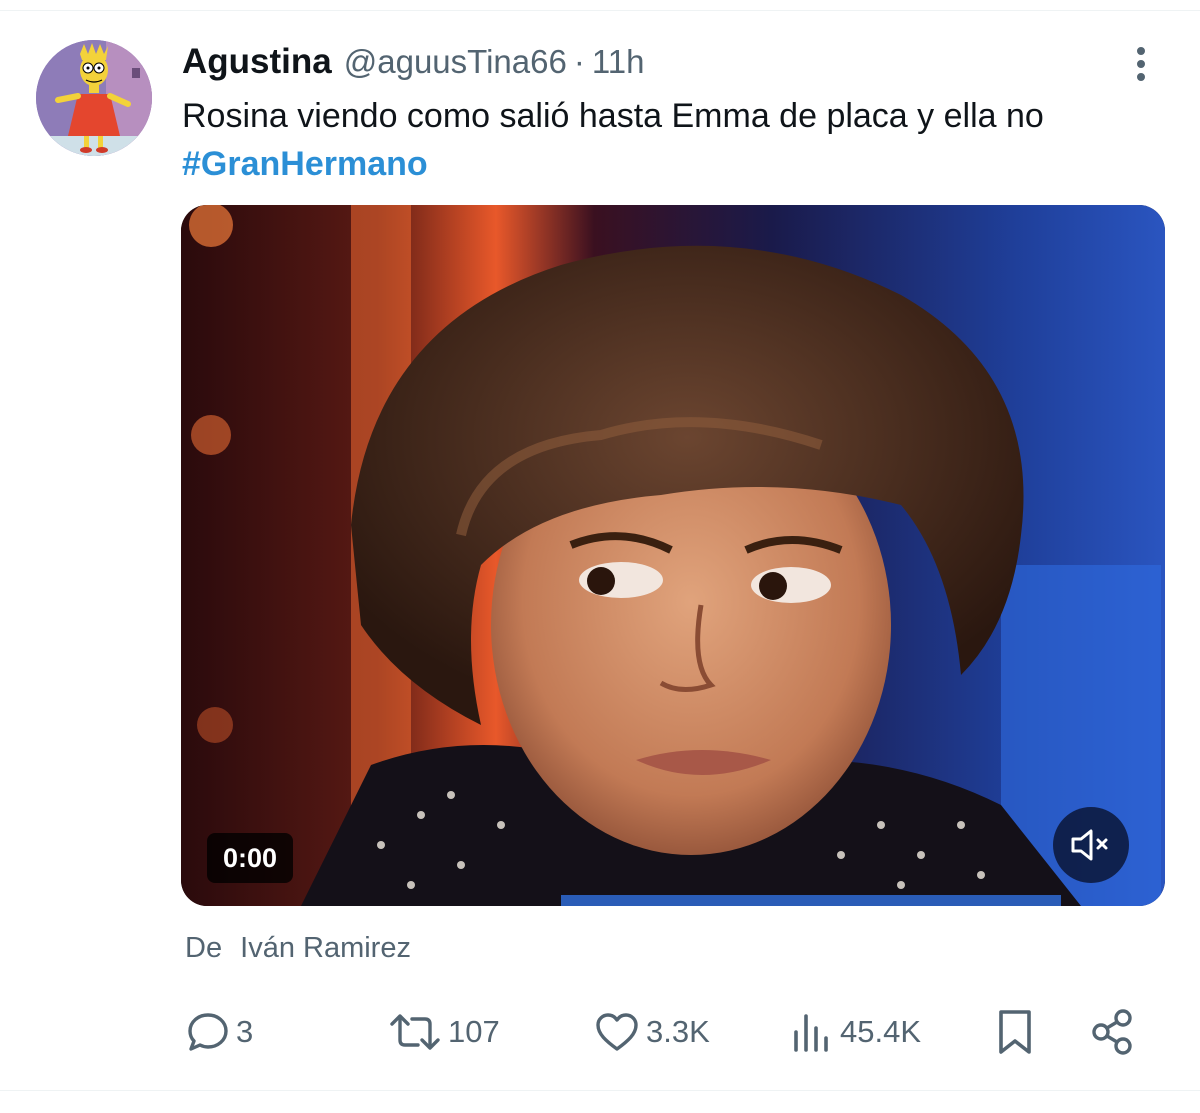  I want to click on retweet-icon, so click(415, 1032).